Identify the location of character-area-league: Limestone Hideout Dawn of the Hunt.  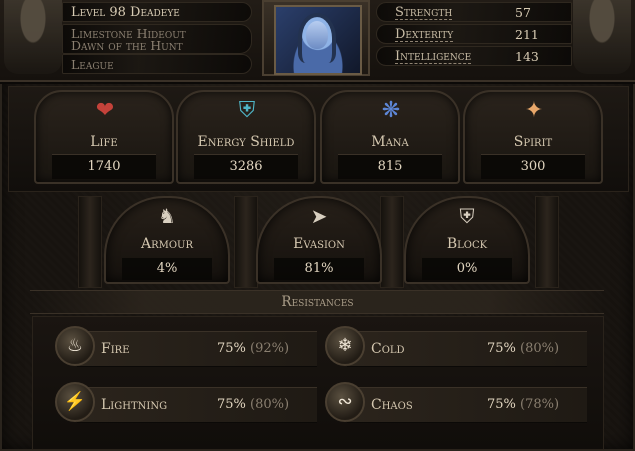
(157, 39).